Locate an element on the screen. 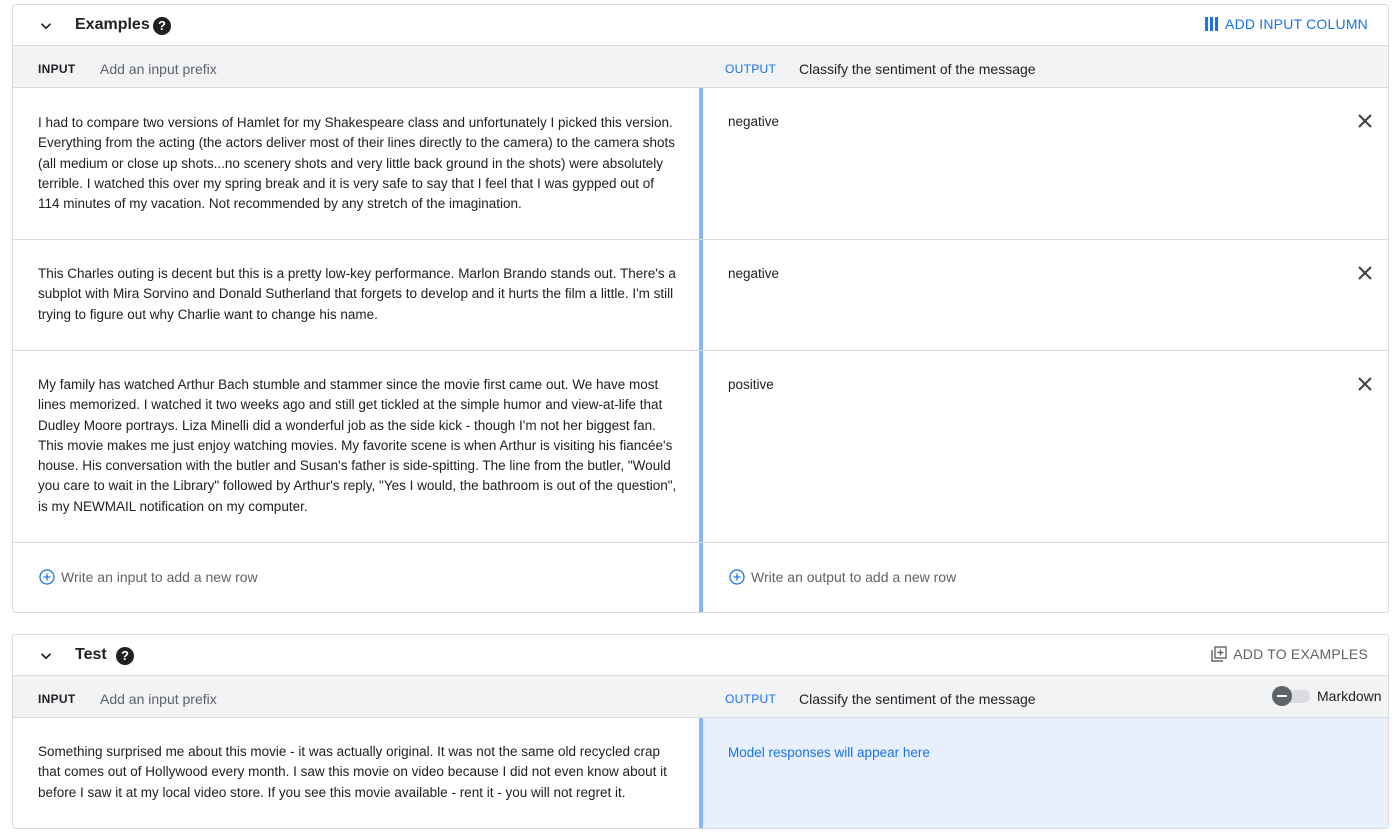  add-input-row-button: Write an input to add a new row is located at coordinates (148, 577).